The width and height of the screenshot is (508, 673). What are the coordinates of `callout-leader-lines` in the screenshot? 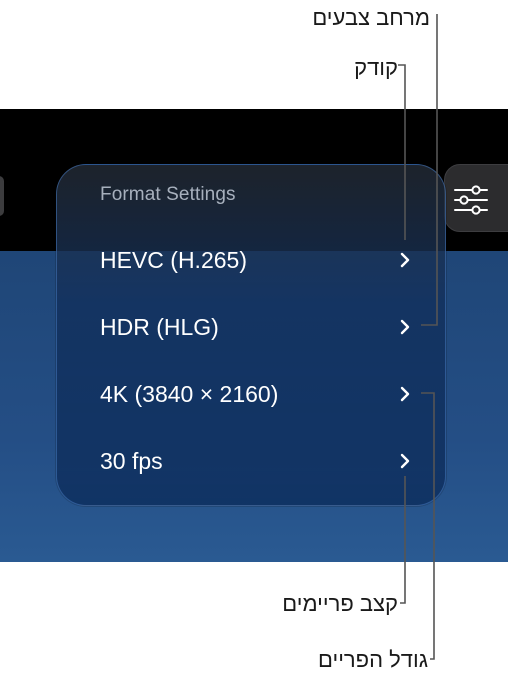 It's located at (418, 337).